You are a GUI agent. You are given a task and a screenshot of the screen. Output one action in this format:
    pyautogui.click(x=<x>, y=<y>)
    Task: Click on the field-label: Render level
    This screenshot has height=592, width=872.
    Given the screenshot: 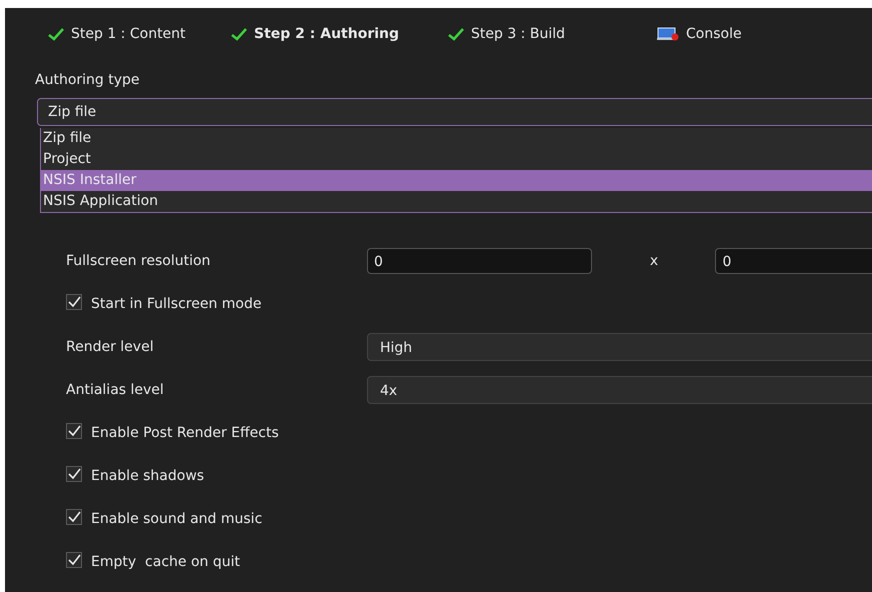 What is the action you would take?
    pyautogui.click(x=110, y=346)
    